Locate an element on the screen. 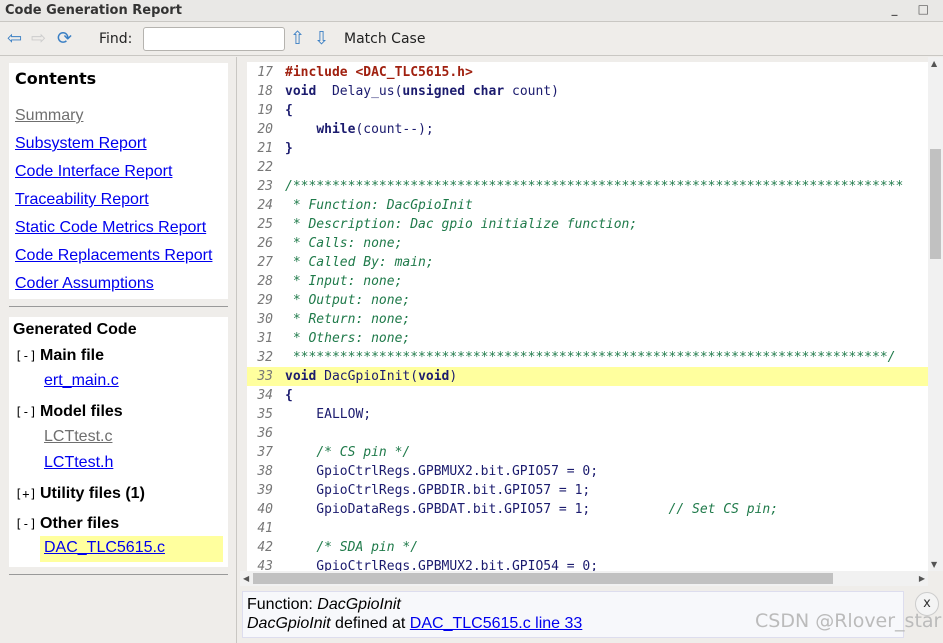 The image size is (943, 643). code-text: * Function: DacGpioInit is located at coordinates (379, 205).